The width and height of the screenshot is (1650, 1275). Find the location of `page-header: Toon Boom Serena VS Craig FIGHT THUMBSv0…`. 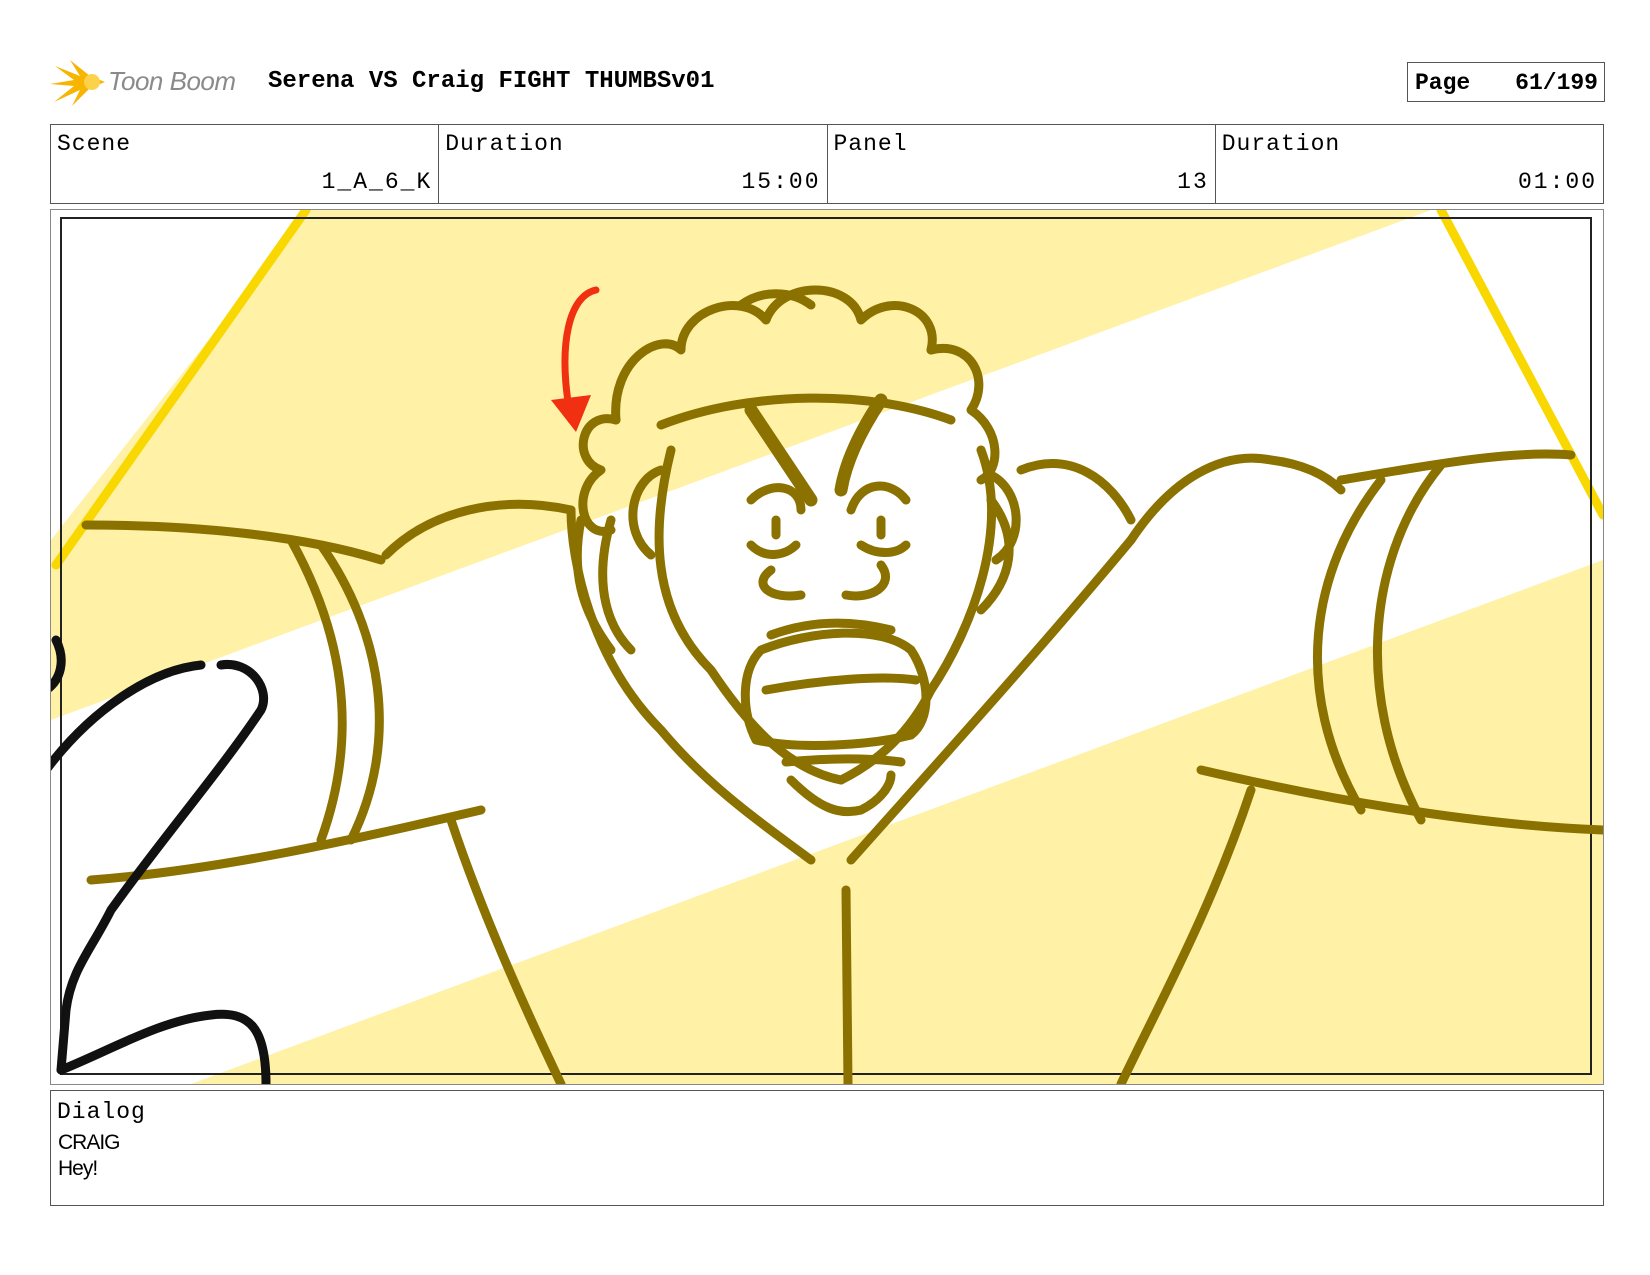

page-header: Toon Boom Serena VS Craig FIGHT THUMBSv0… is located at coordinates (827, 84).